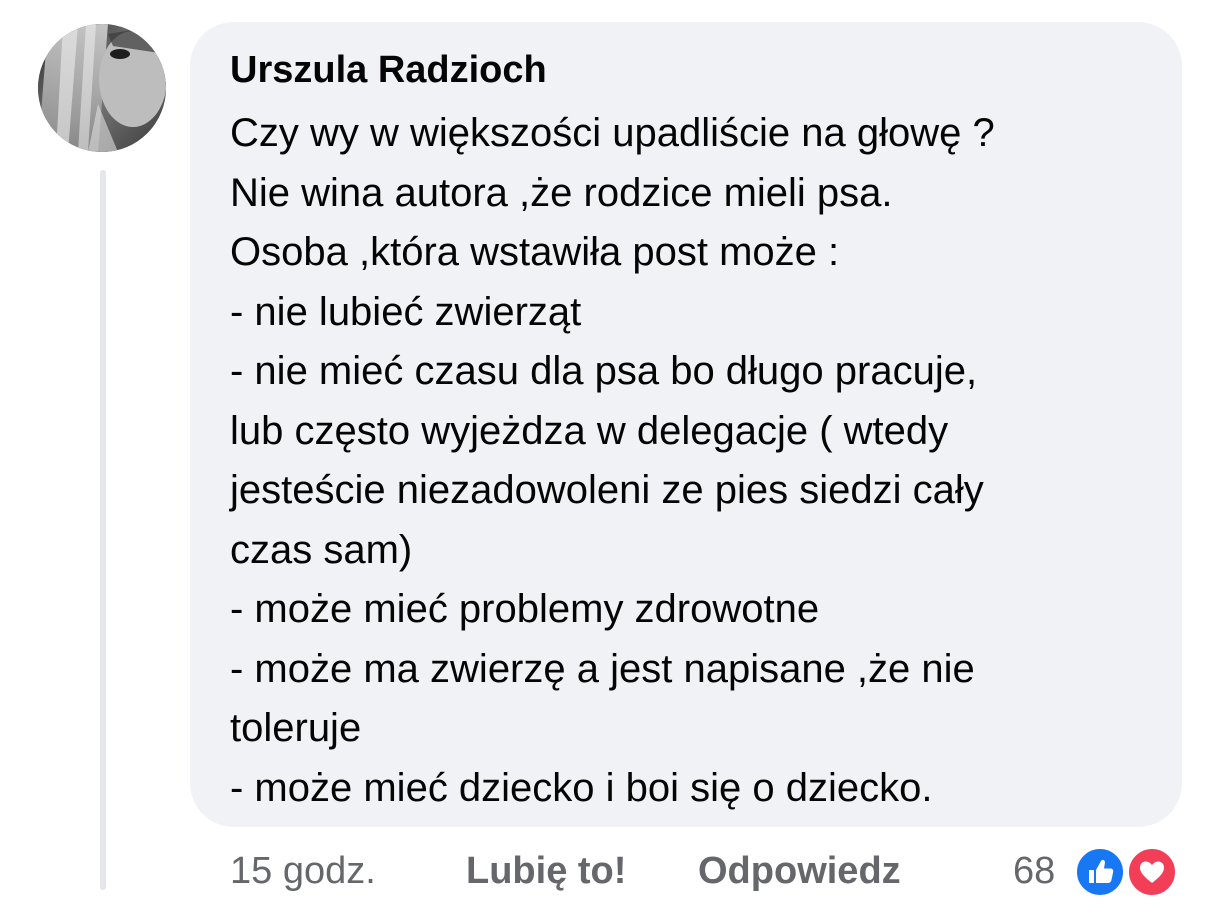 This screenshot has width=1219, height=917. I want to click on reply-button: Odpowiedz, so click(799, 871).